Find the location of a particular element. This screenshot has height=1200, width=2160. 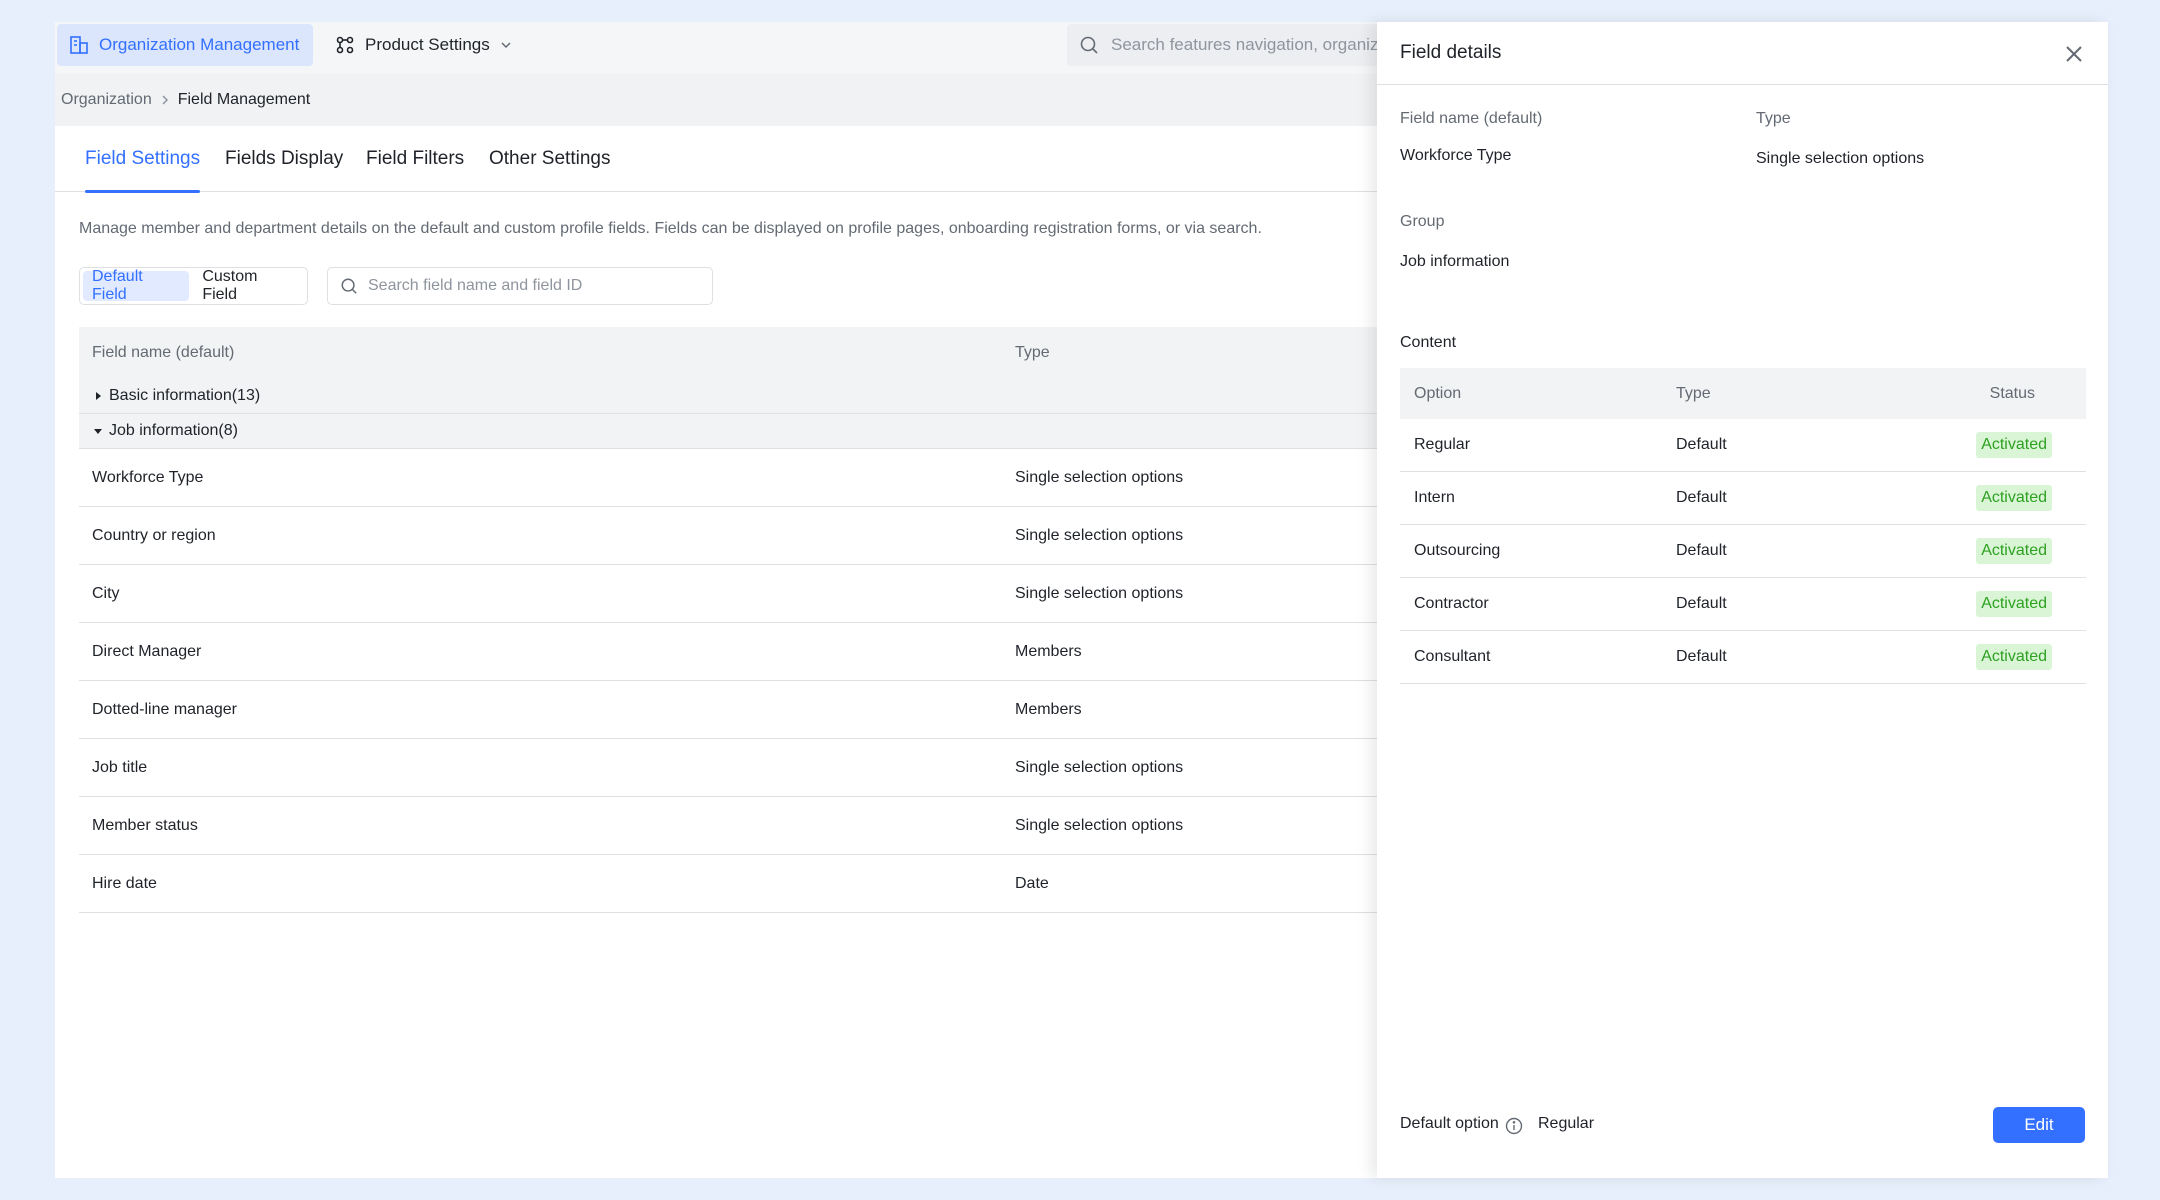

header-option: Option is located at coordinates (1438, 393).